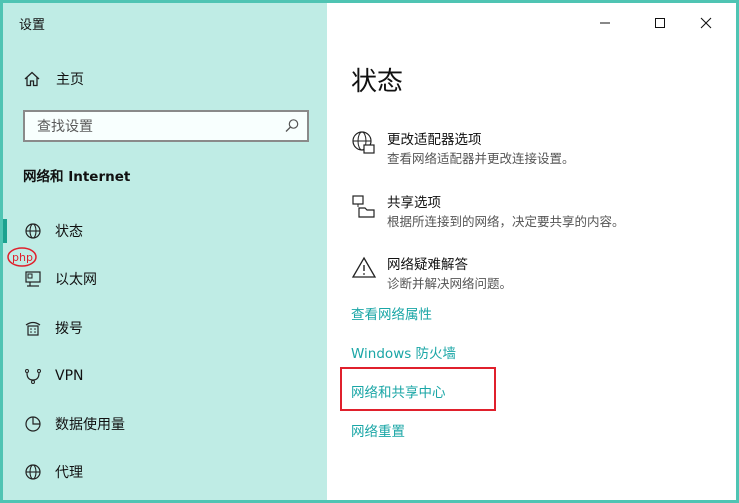  Describe the element at coordinates (157, 127) in the screenshot. I see `search-input` at that location.